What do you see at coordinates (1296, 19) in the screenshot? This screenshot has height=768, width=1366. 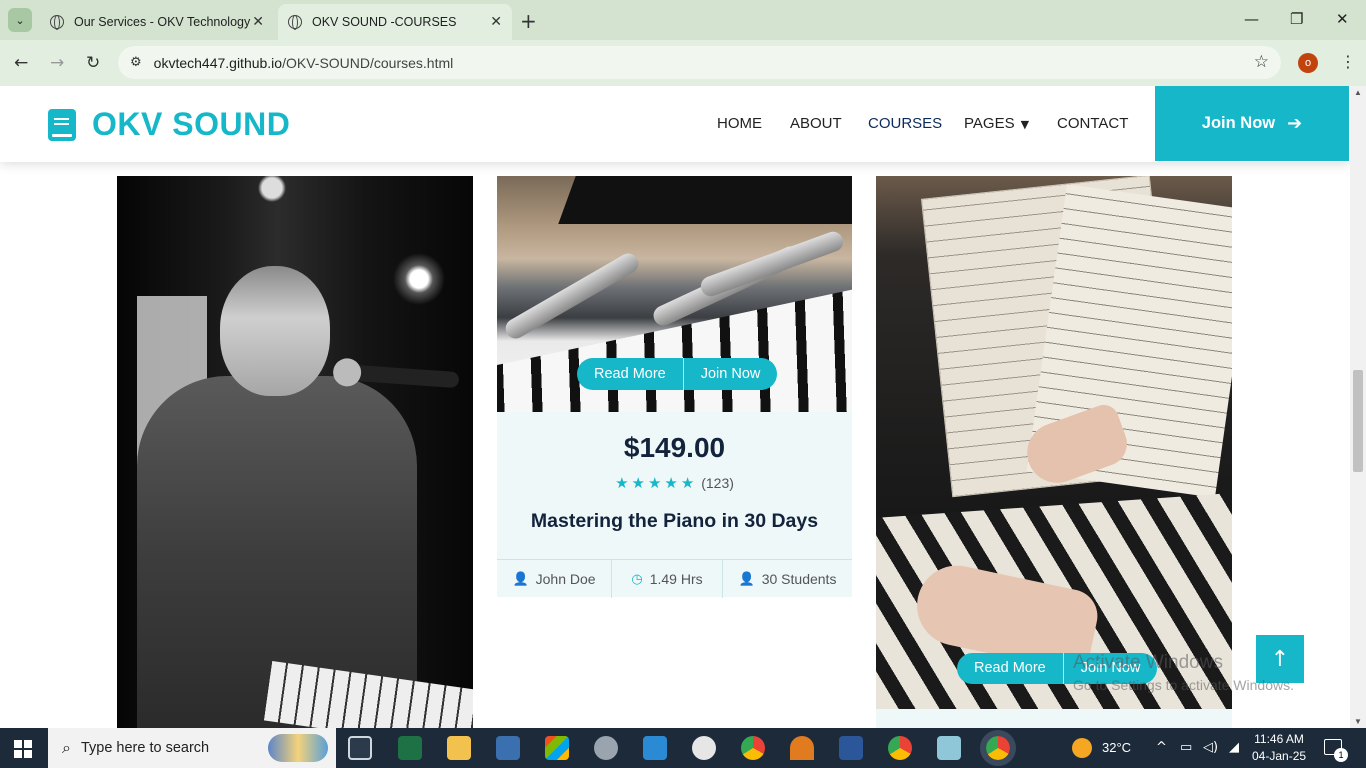 I see `restore-icon: ❐` at bounding box center [1296, 19].